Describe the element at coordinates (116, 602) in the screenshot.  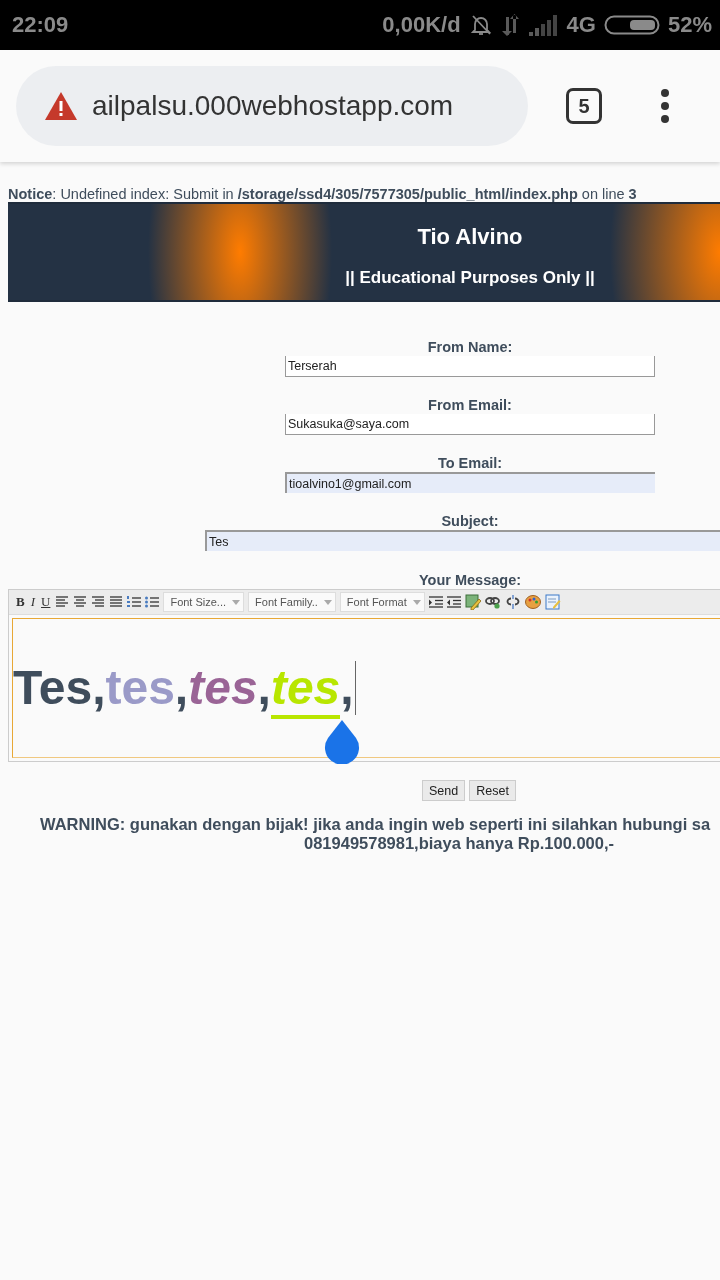
I see `justify-icon` at that location.